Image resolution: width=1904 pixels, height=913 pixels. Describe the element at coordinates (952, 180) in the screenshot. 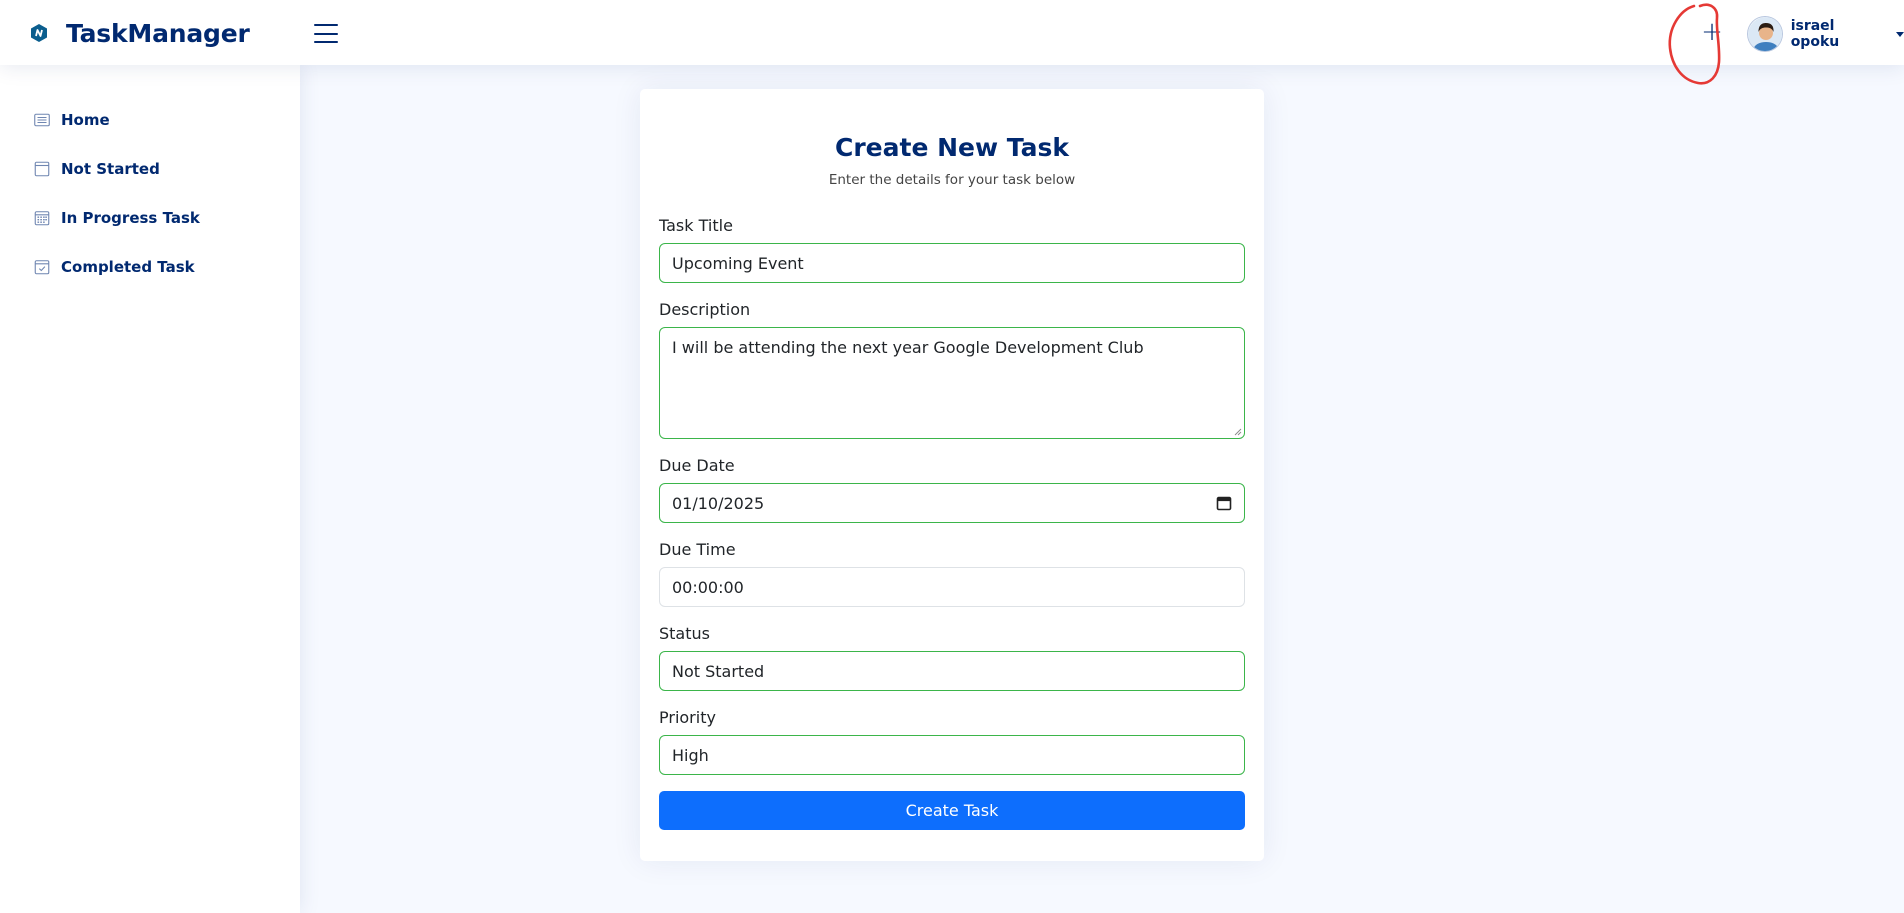

I see `page-subtitle: Enter the details for your task below` at that location.